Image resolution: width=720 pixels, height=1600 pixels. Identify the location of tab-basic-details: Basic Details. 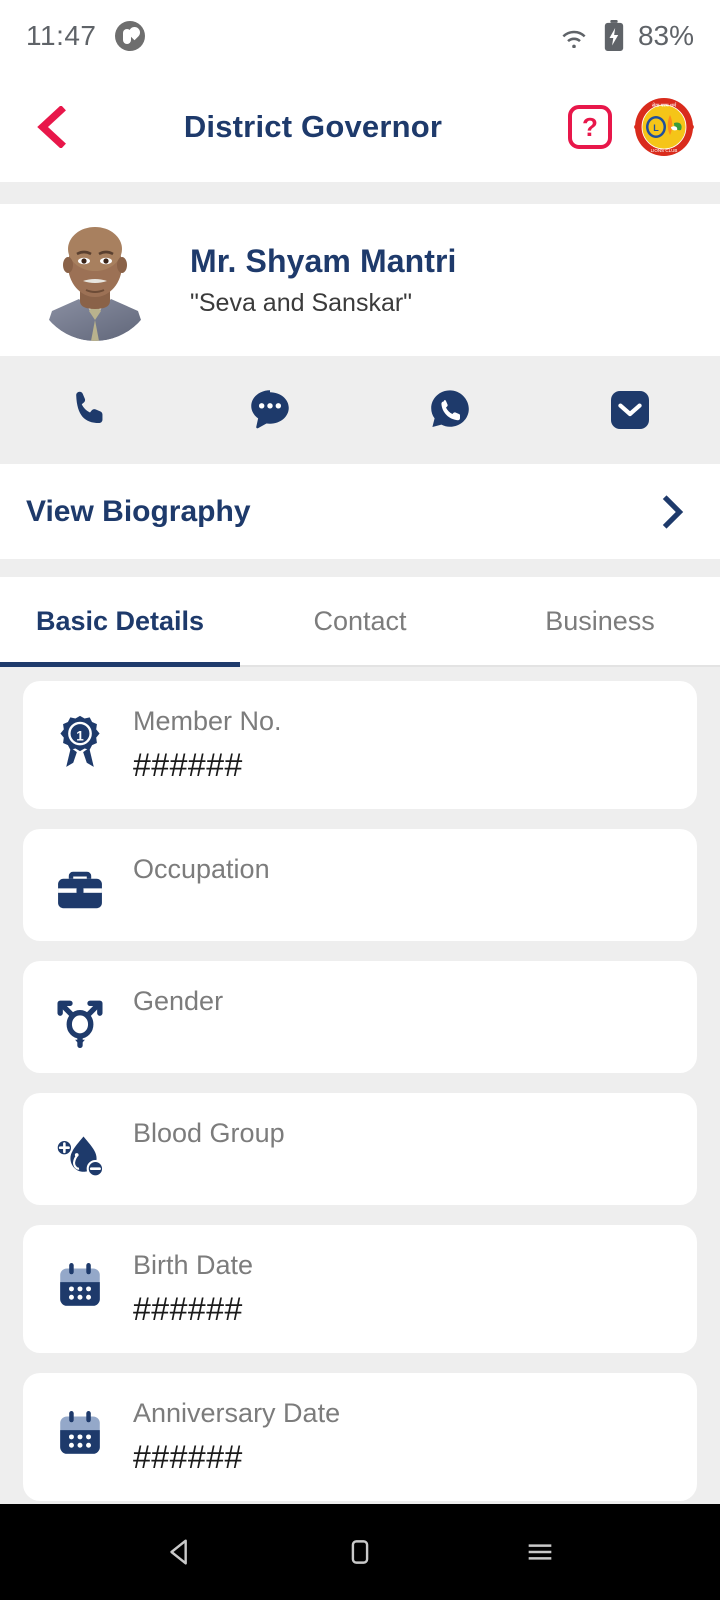
(120, 622).